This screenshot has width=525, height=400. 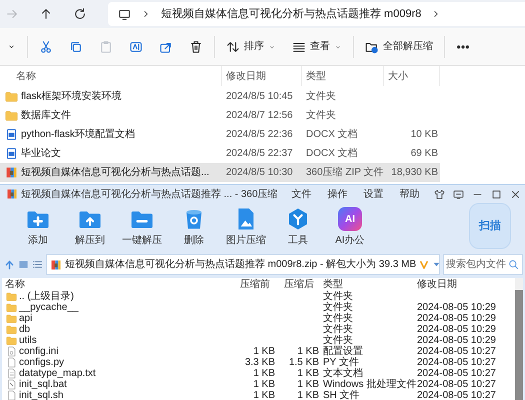 I want to click on file-row: 毕业论文 2024/8/5 22:37 DOCX 文档 69 KB, so click(x=220, y=153).